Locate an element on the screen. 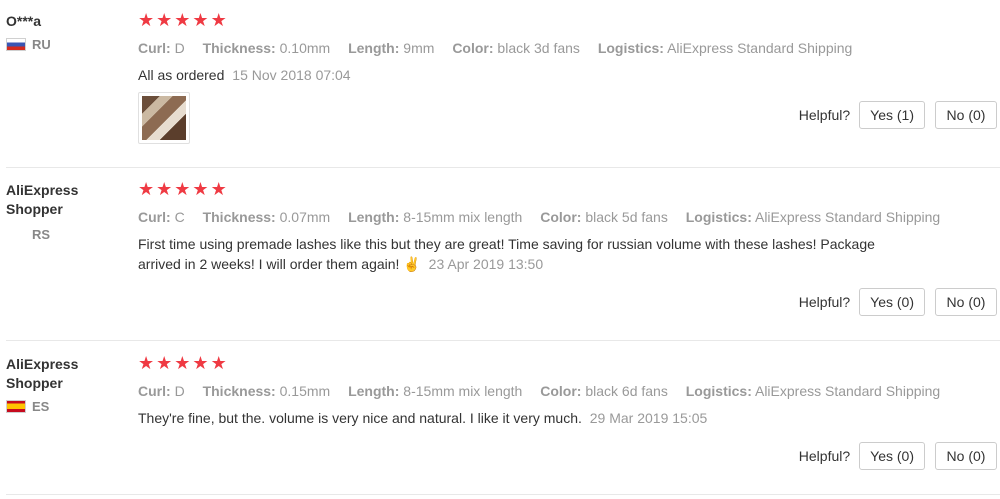  attr-curl: Curl: C is located at coordinates (161, 217).